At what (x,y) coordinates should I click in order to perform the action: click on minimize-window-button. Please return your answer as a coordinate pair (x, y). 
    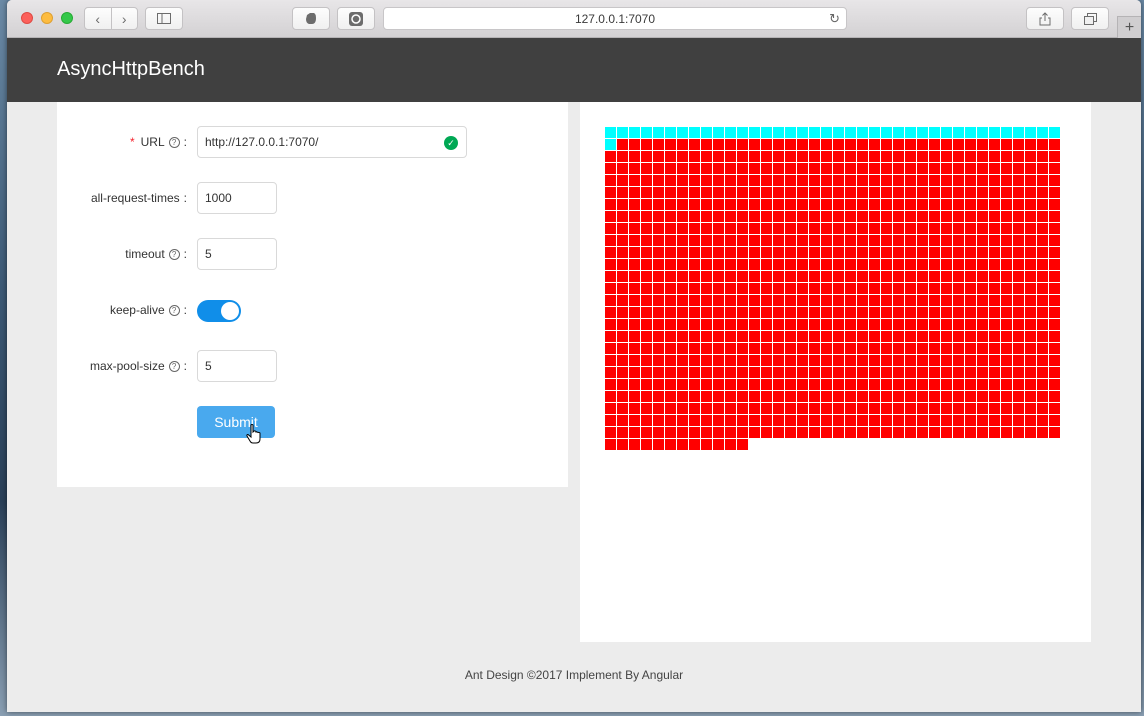
    Looking at the image, I should click on (47, 18).